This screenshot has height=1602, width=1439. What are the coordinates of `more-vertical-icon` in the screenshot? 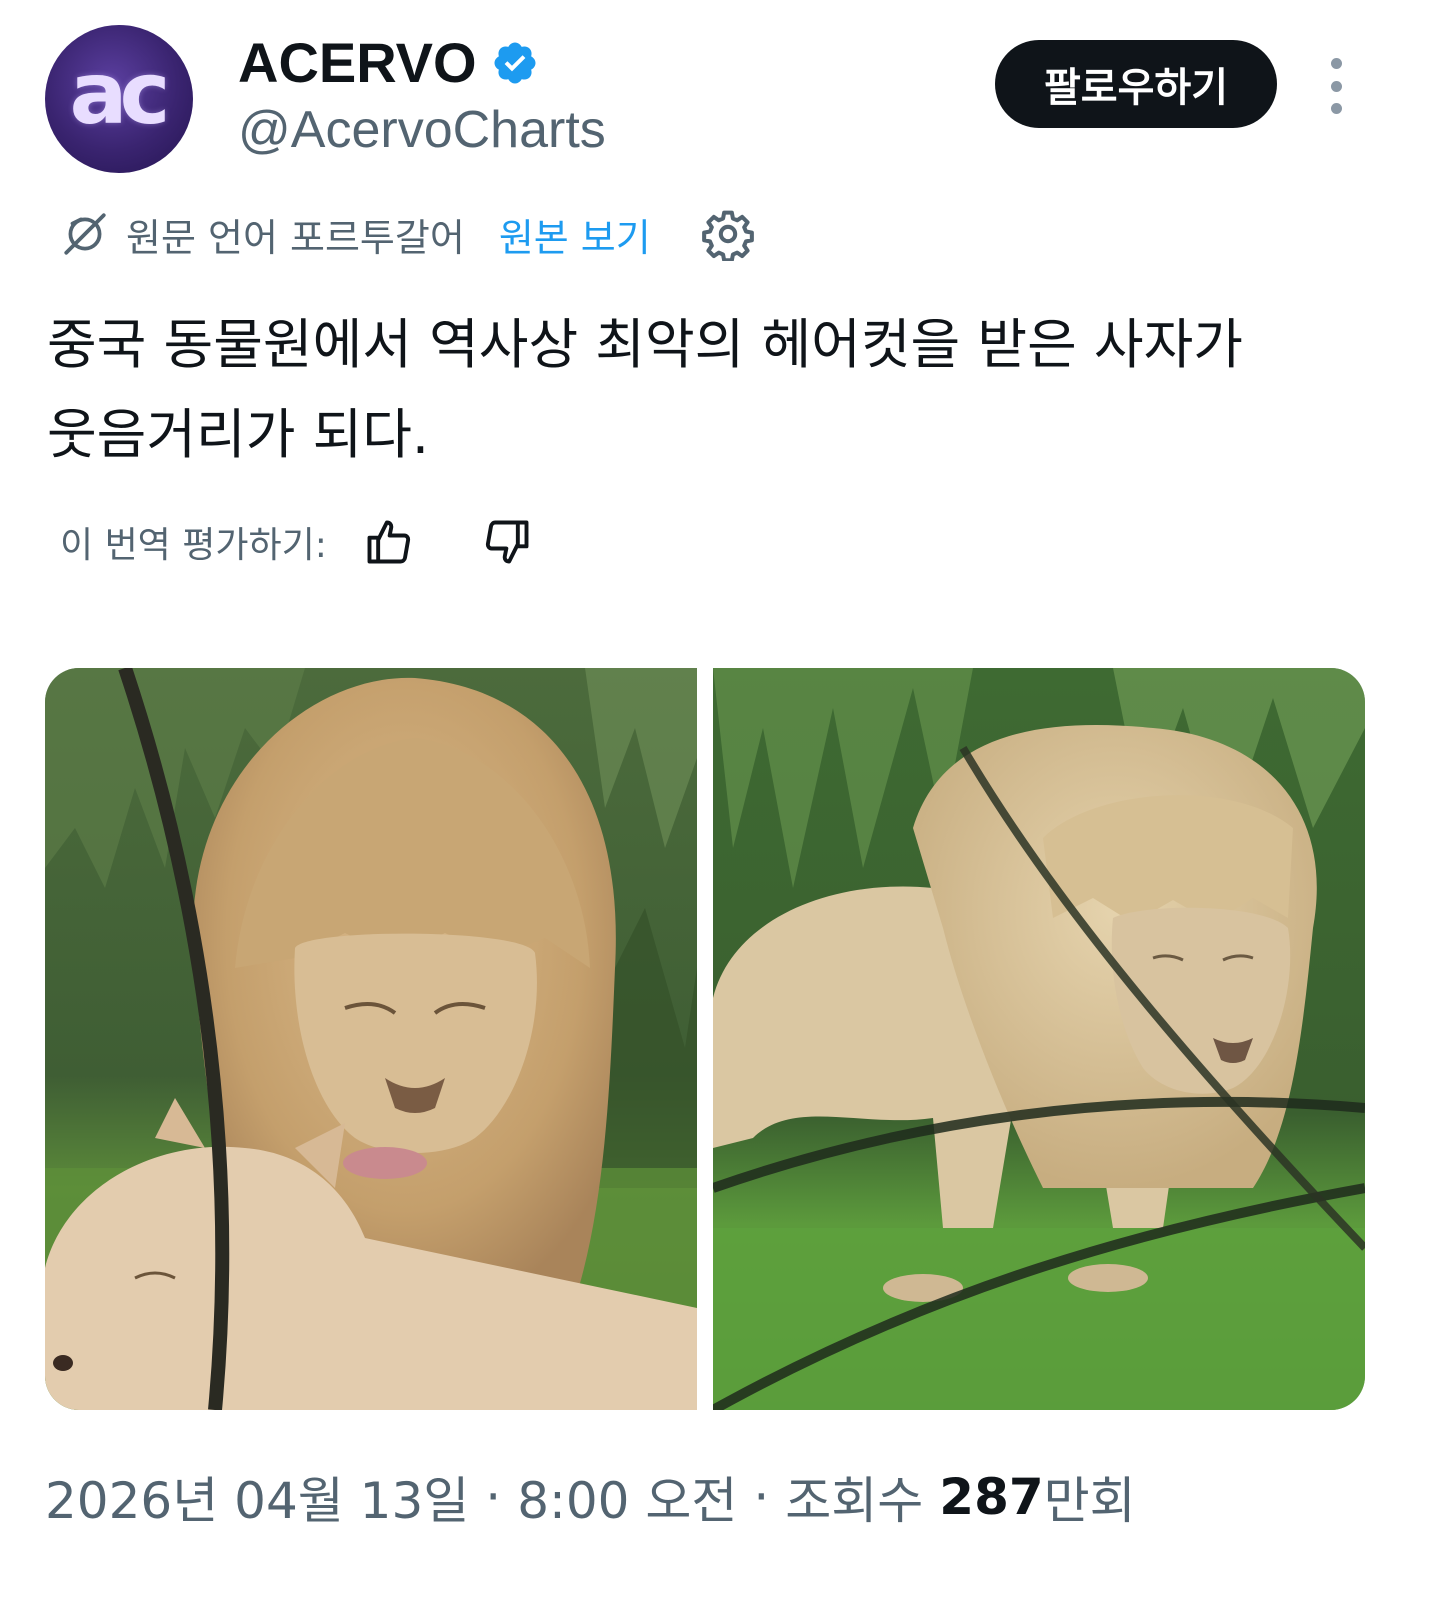 It's located at (1336, 86).